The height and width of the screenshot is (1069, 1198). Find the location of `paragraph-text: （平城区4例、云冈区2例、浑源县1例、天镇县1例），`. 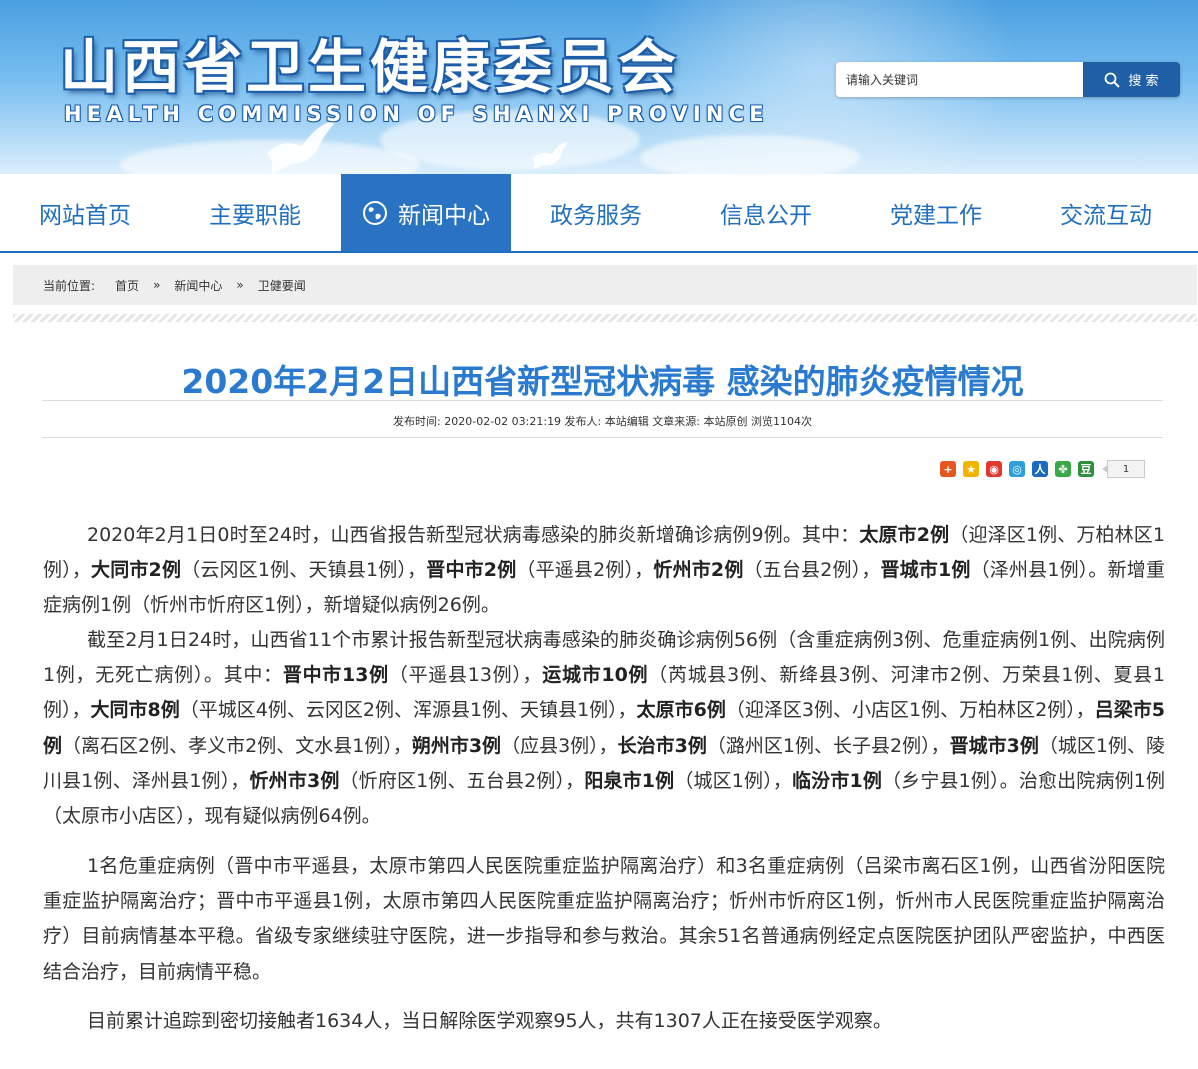

paragraph-text: （平城区4例、云冈区2例、浑源县1例、天镇县1例）， is located at coordinates (408, 710).